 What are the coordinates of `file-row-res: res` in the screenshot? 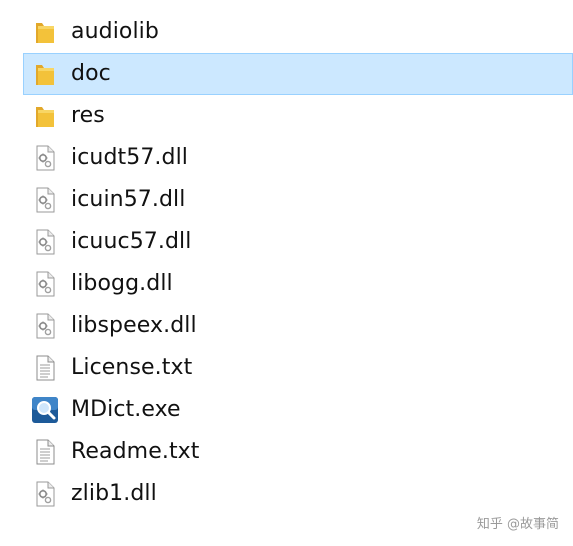 It's located at (286, 116).